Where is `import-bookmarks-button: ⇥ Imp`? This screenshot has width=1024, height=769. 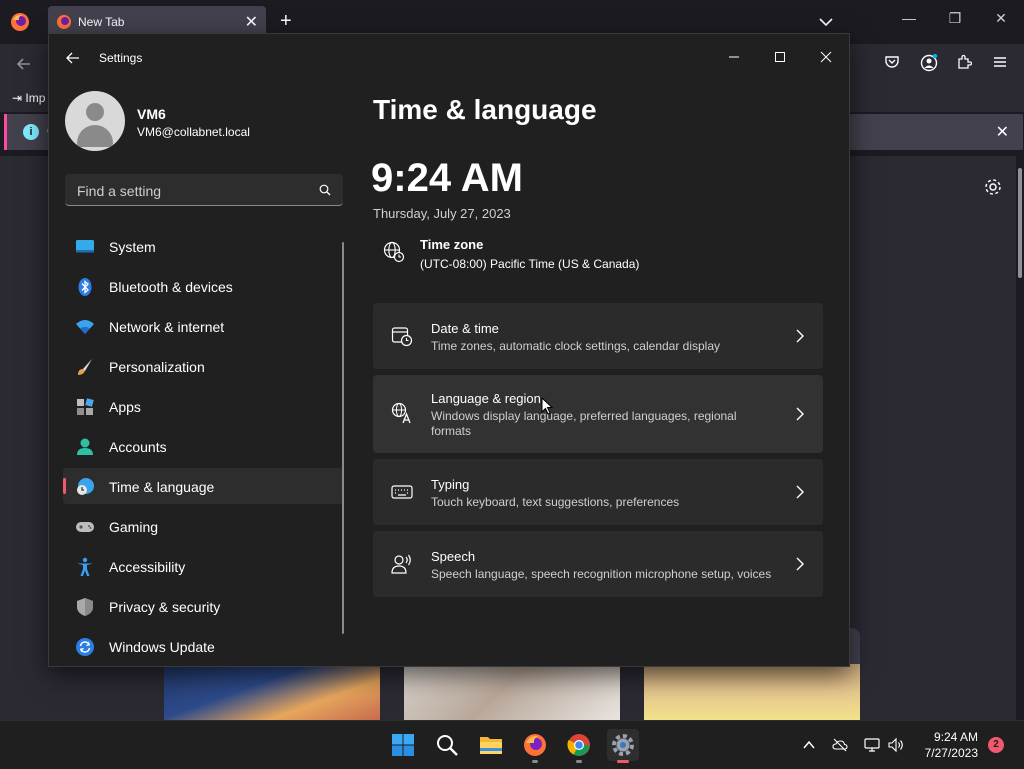
import-bookmarks-button: ⇥ Imp is located at coordinates (28, 98).